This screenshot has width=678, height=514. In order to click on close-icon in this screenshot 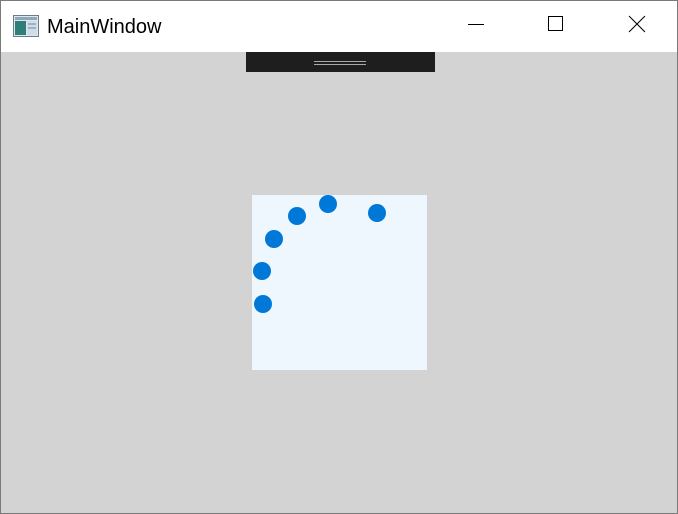, I will do `click(637, 26)`.